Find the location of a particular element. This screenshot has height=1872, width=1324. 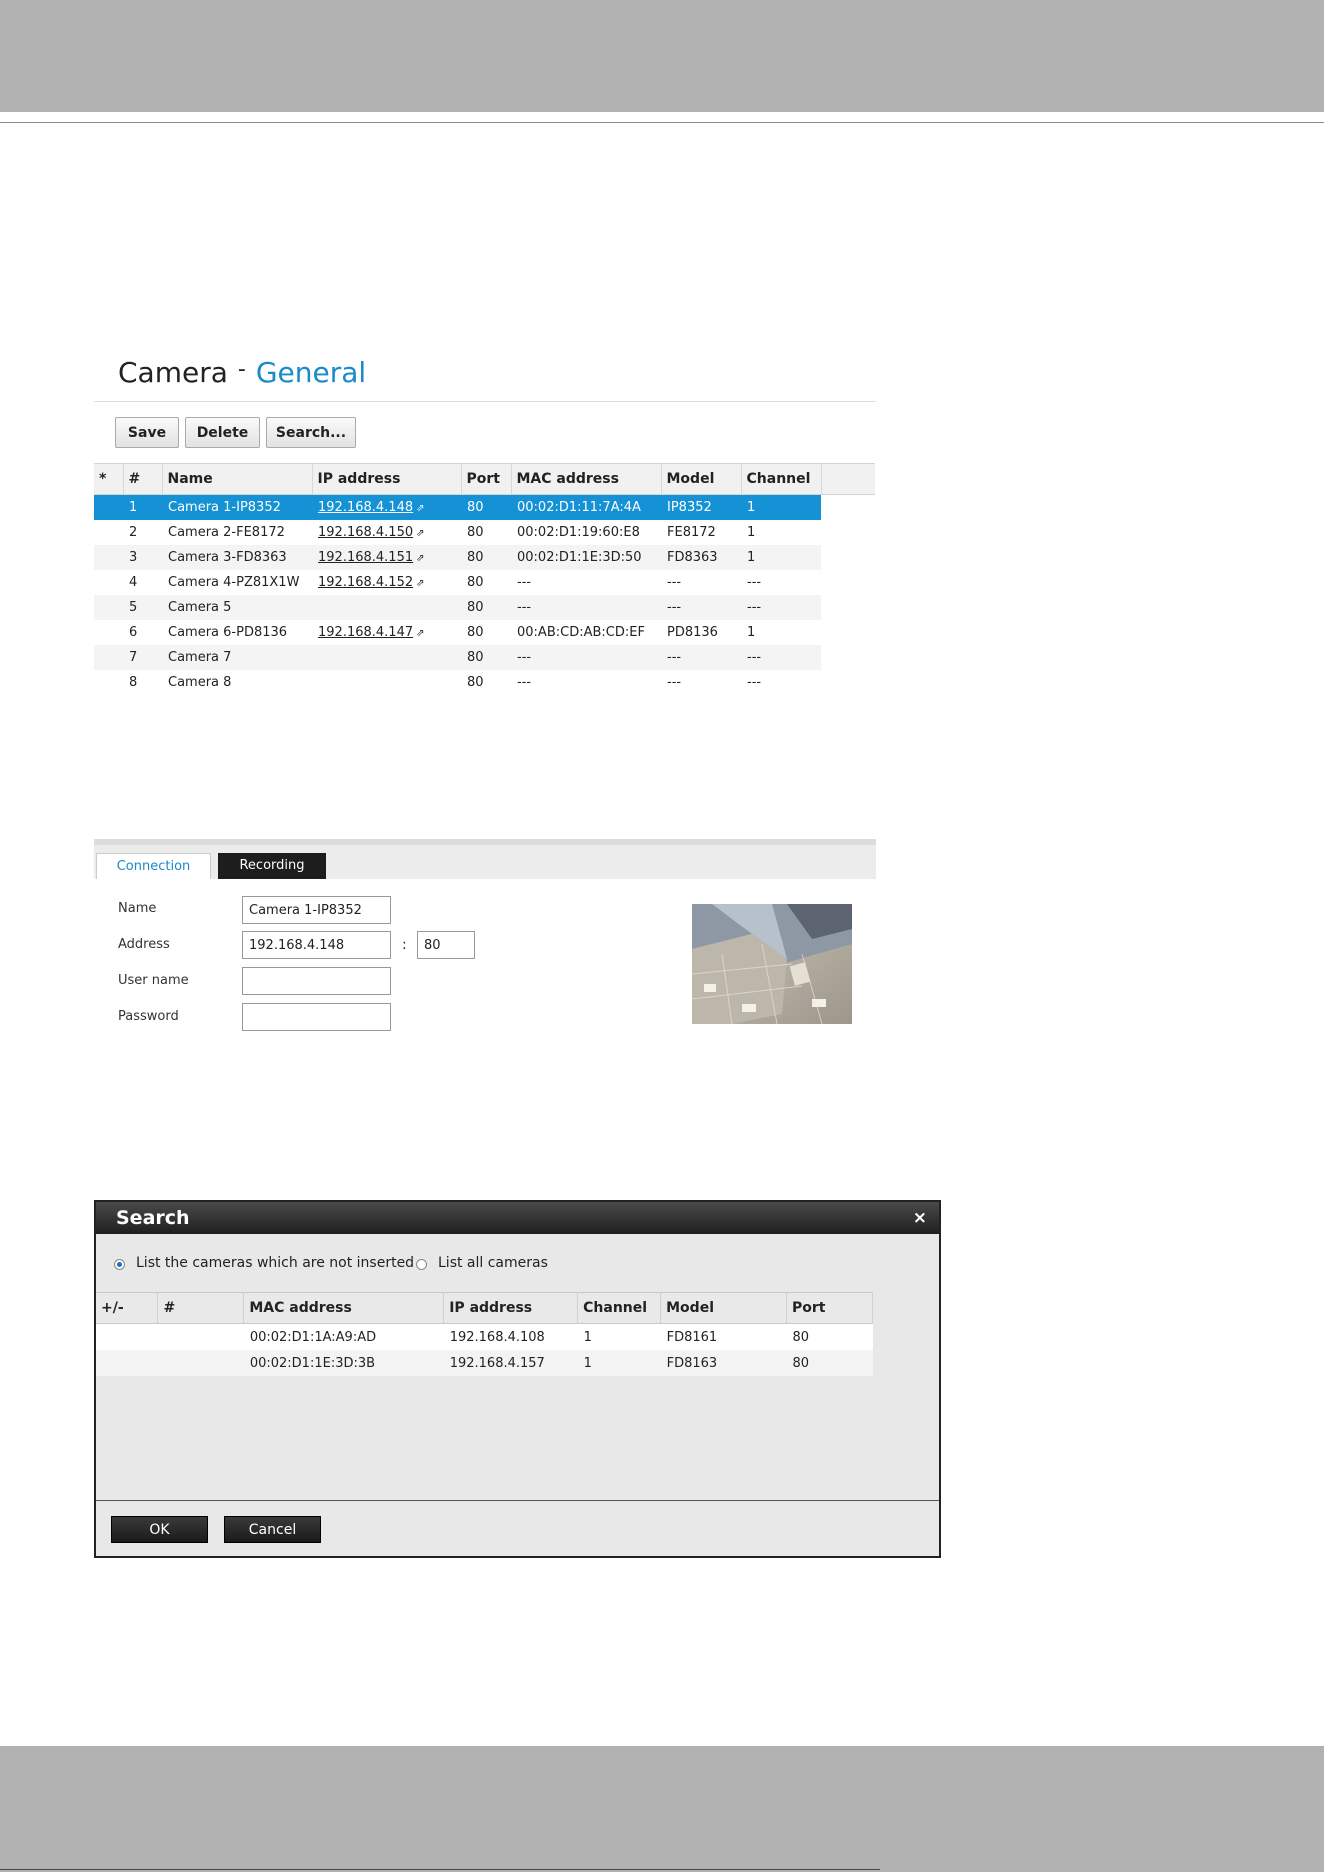

table-row: 7 Camera 7 80 --- --- --- is located at coordinates (484, 657).